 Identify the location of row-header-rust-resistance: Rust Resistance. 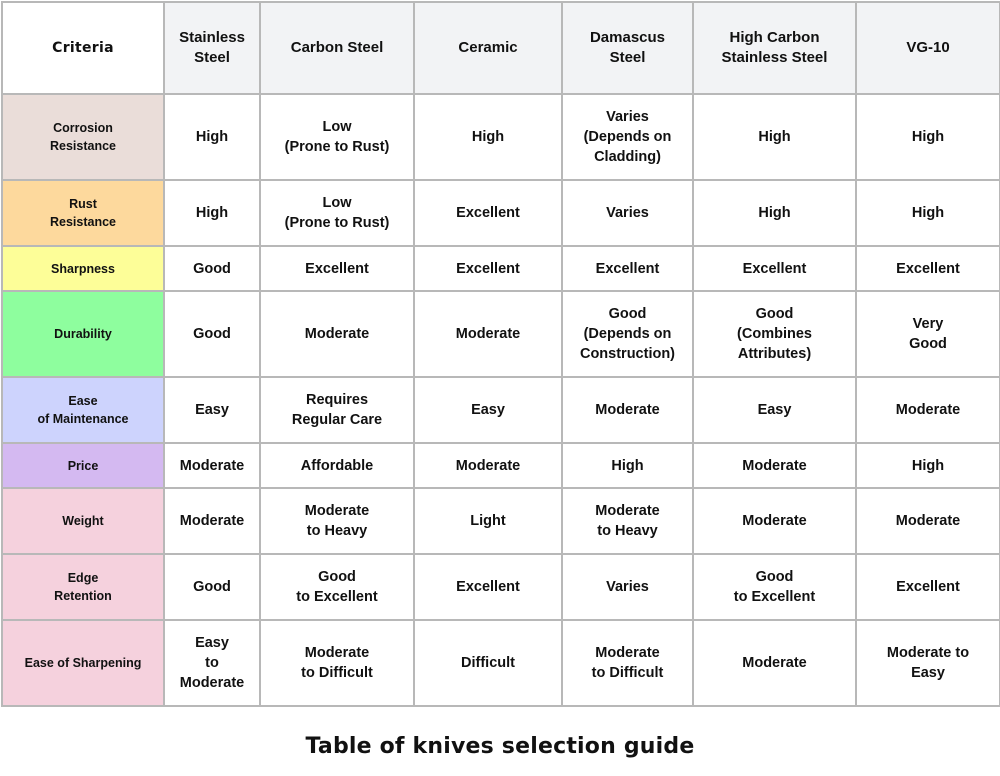
(83, 213).